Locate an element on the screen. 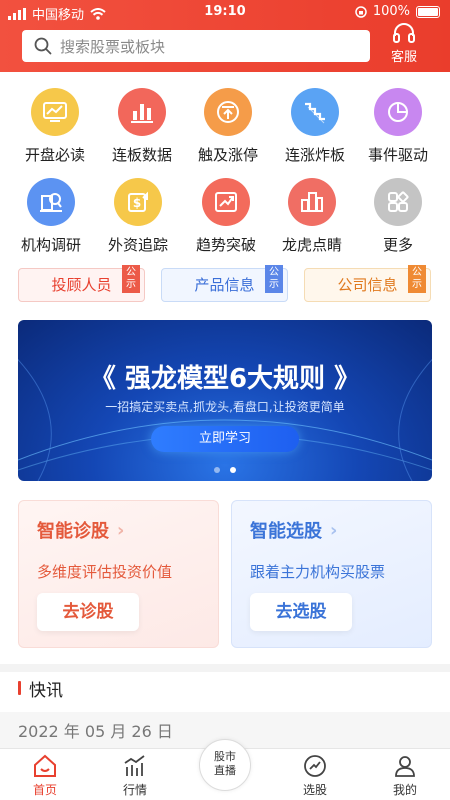 This screenshot has width=450, height=800. staircase-icon is located at coordinates (315, 112).